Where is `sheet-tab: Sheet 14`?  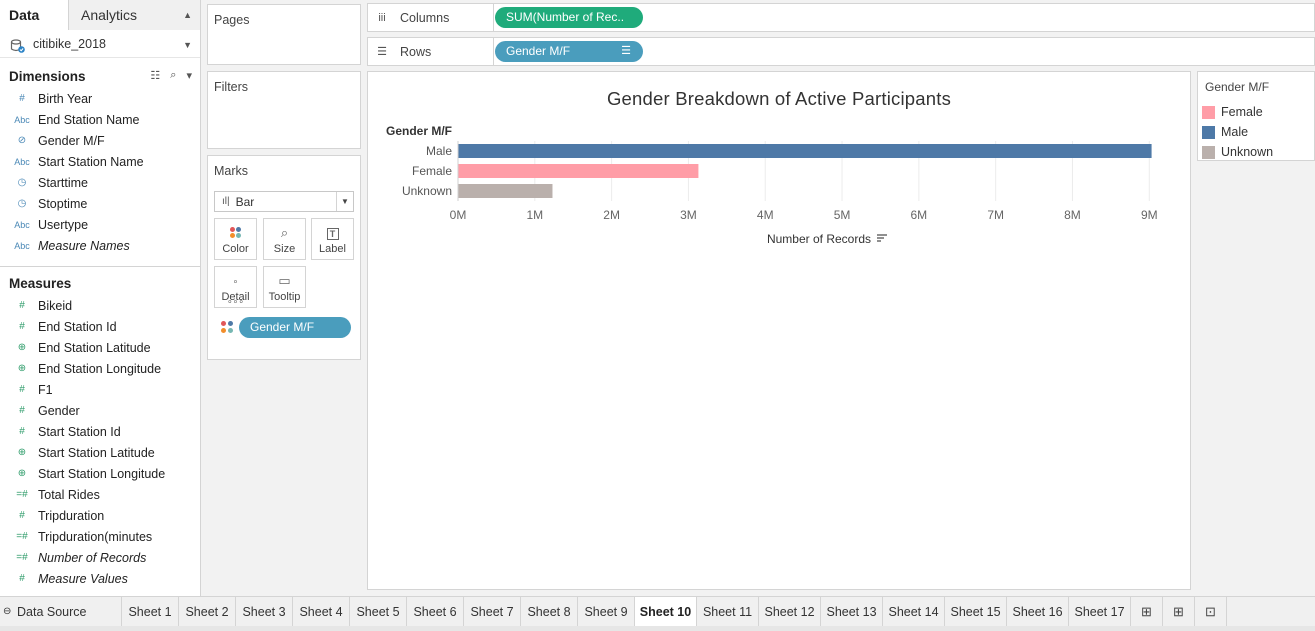 sheet-tab: Sheet 14 is located at coordinates (914, 611).